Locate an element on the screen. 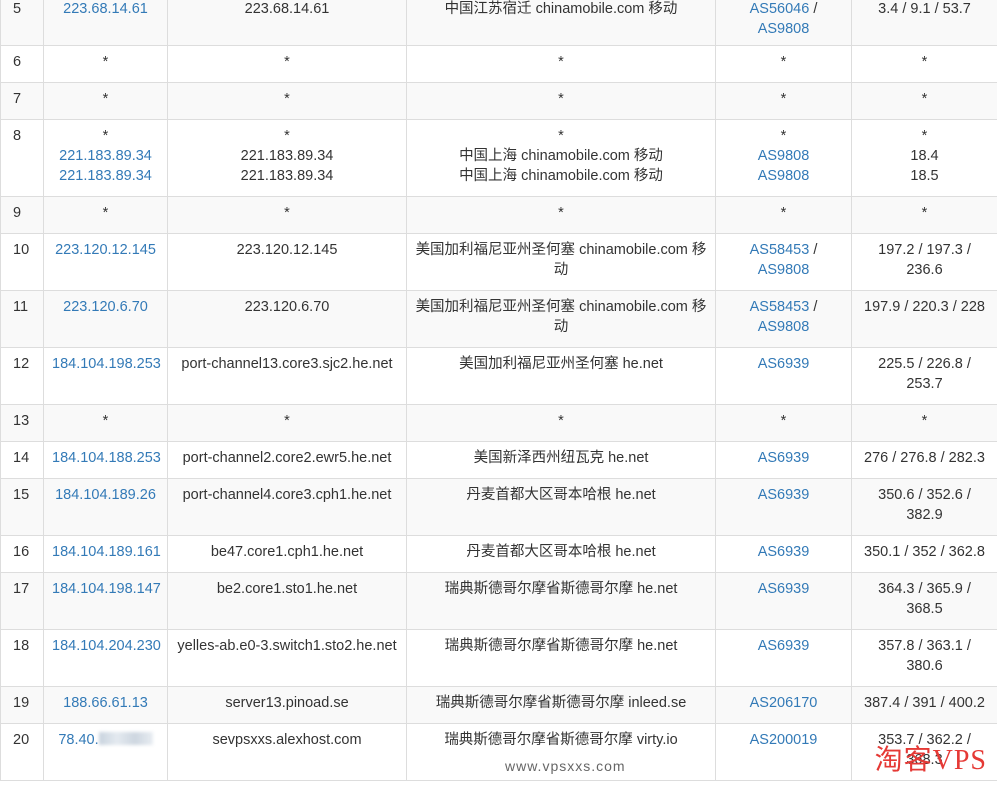 This screenshot has height=785, width=997. ip-address-link: 184.104.198.147 is located at coordinates (106, 589).